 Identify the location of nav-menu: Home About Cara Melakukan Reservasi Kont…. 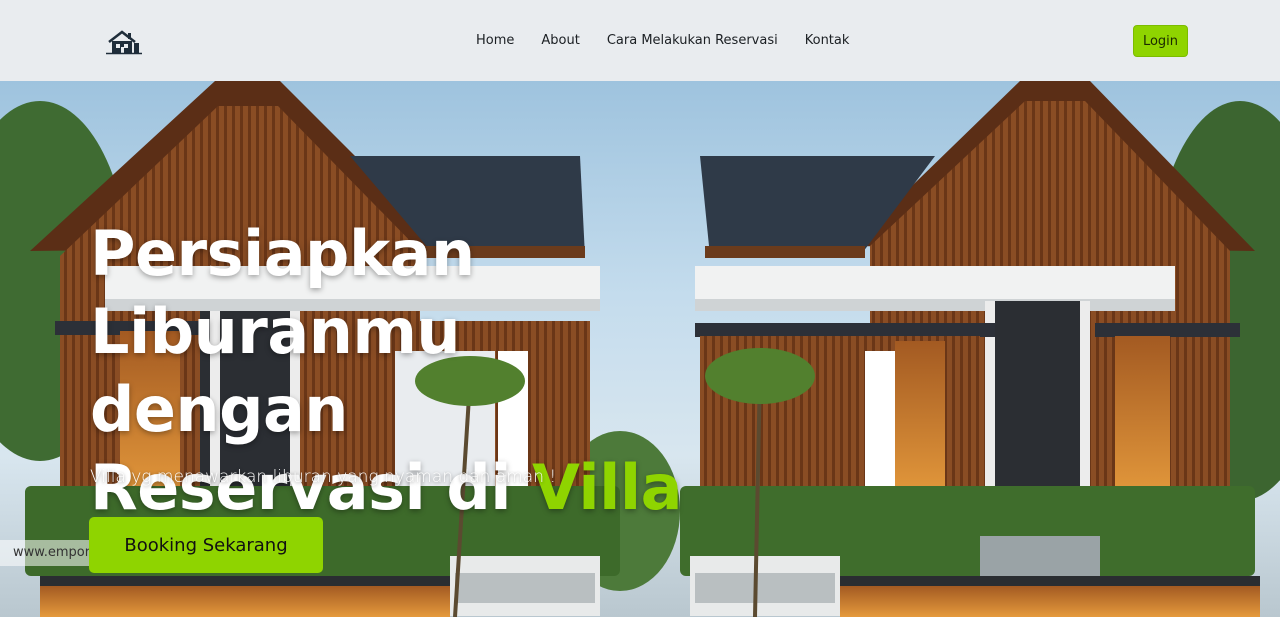
(662, 41).